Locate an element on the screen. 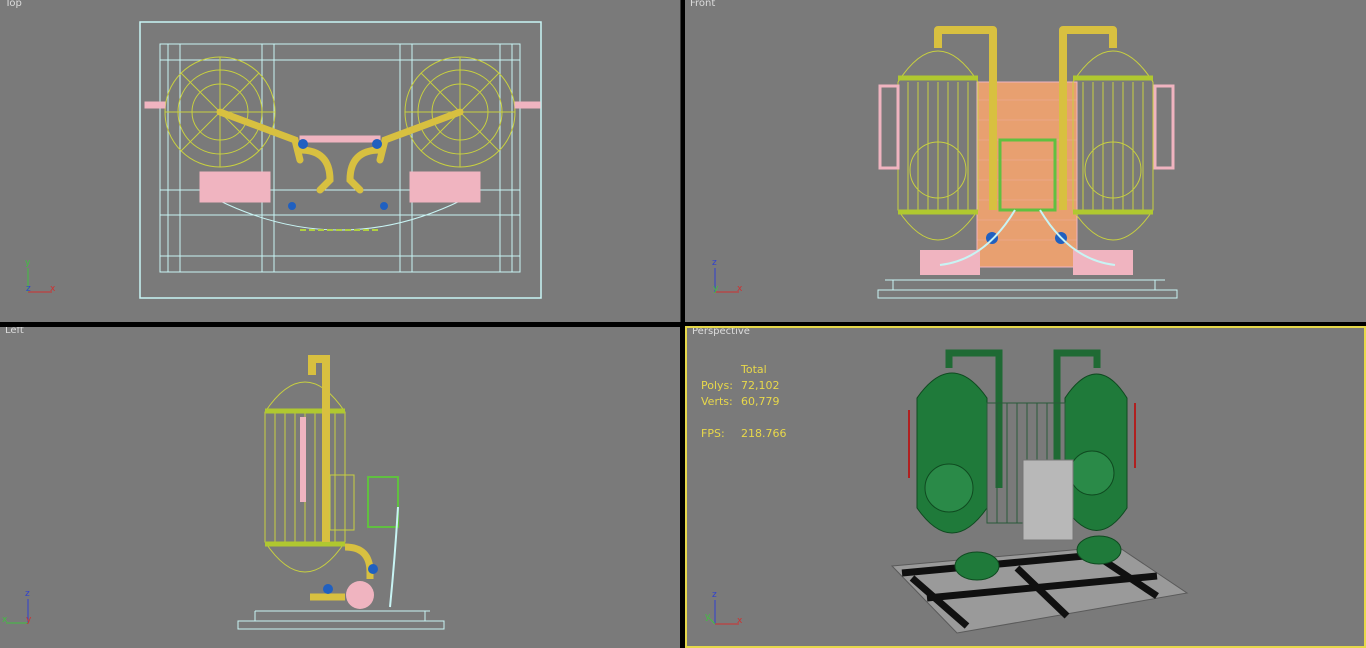 This screenshot has width=1366, height=648. front-view-wireframe is located at coordinates (1027, 162).